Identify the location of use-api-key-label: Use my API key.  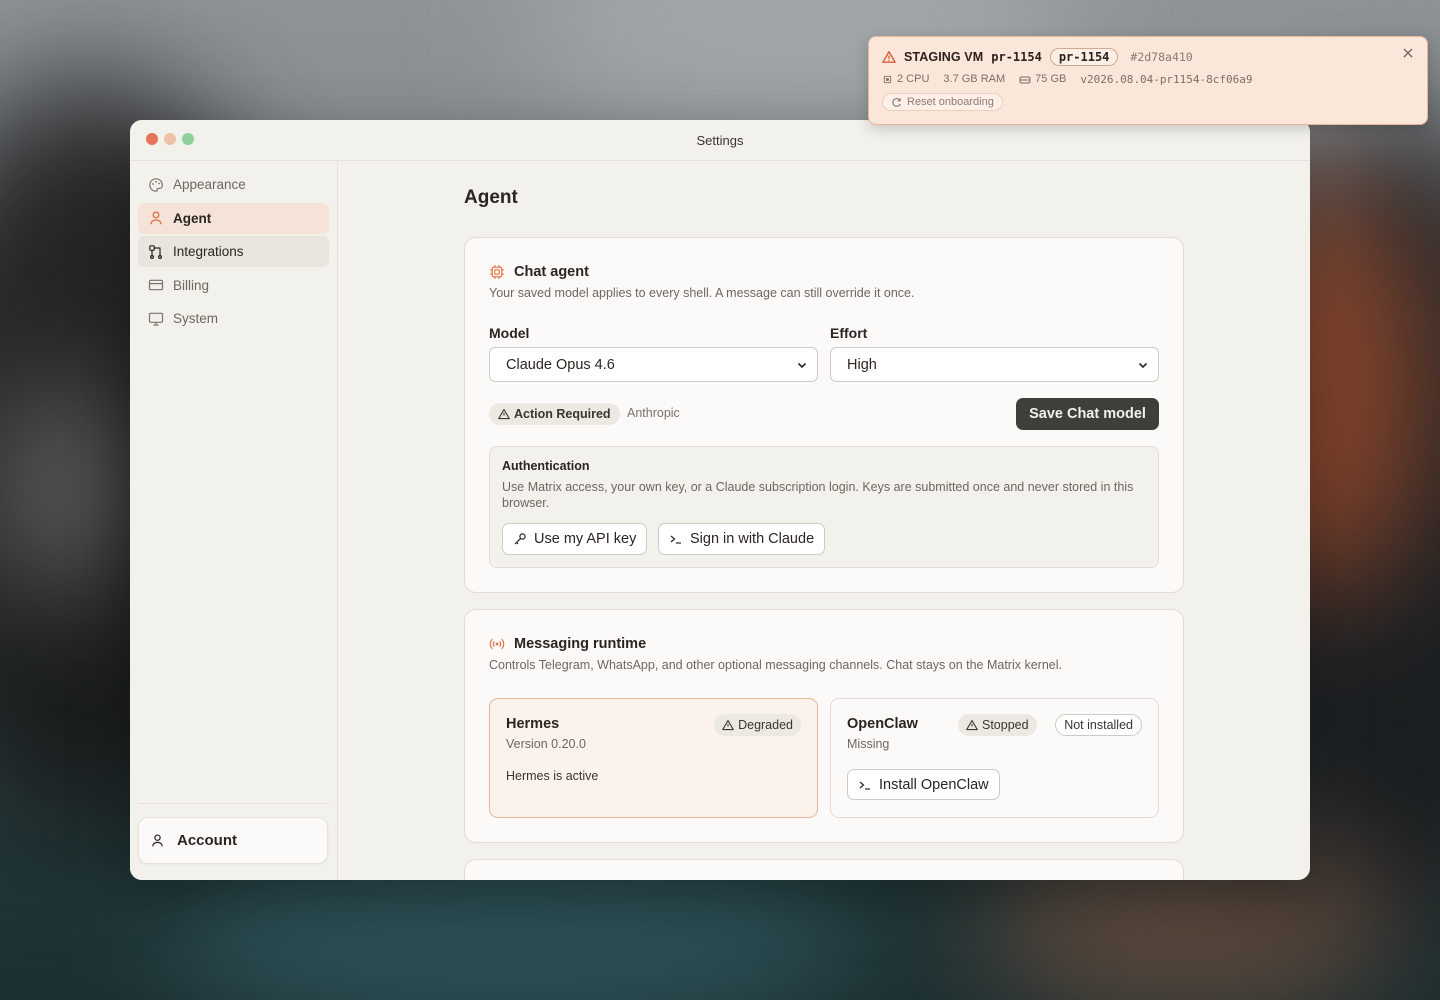
(585, 539).